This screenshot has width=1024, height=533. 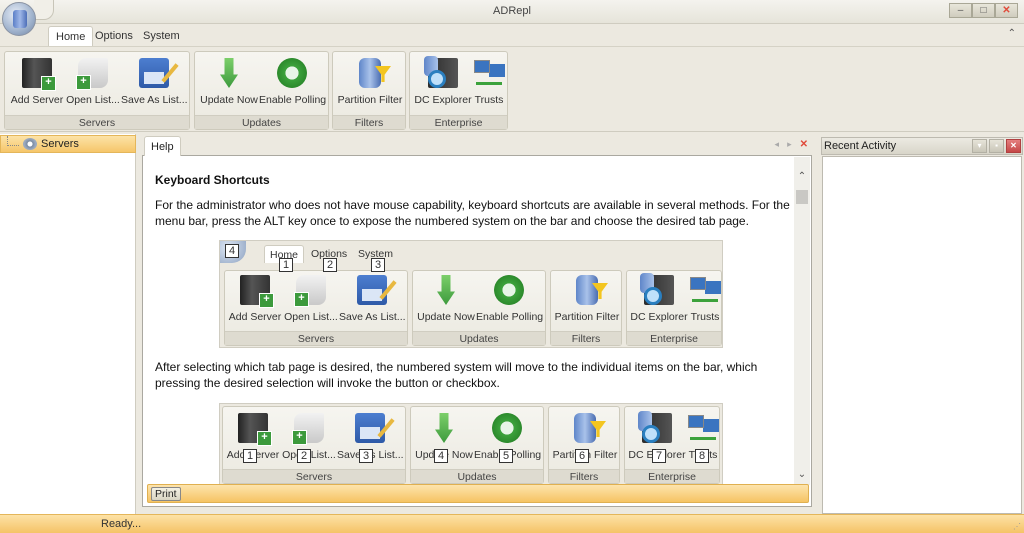 What do you see at coordinates (674, 308) in the screenshot?
I see `illustration-group-enterprise: DC Explorer Trusts Enterprise` at bounding box center [674, 308].